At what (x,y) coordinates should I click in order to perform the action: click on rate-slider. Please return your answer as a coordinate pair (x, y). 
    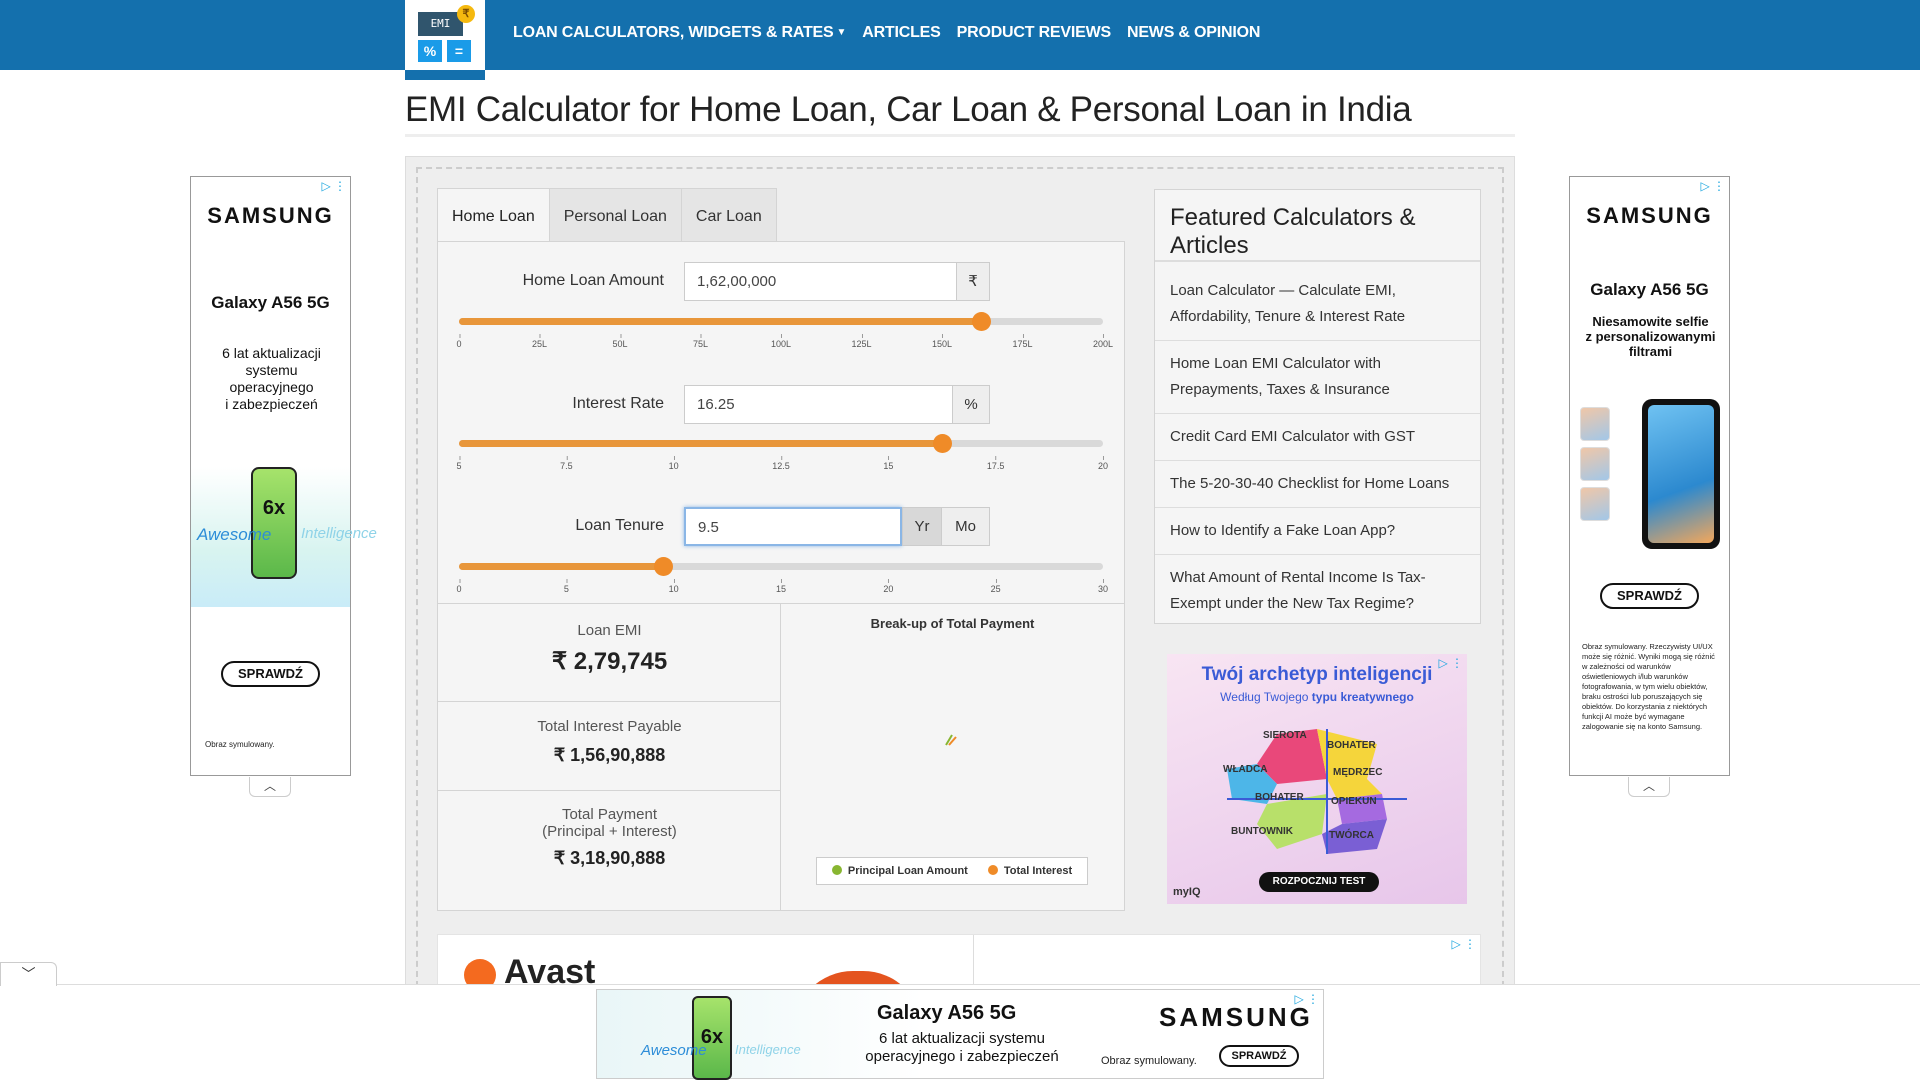
    Looking at the image, I should click on (781, 443).